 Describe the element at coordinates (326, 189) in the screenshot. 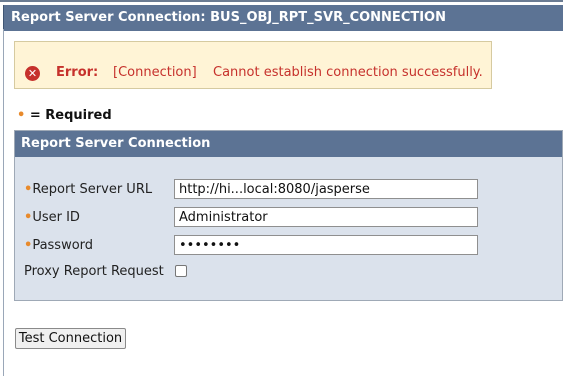

I see `report-server-url-input` at that location.